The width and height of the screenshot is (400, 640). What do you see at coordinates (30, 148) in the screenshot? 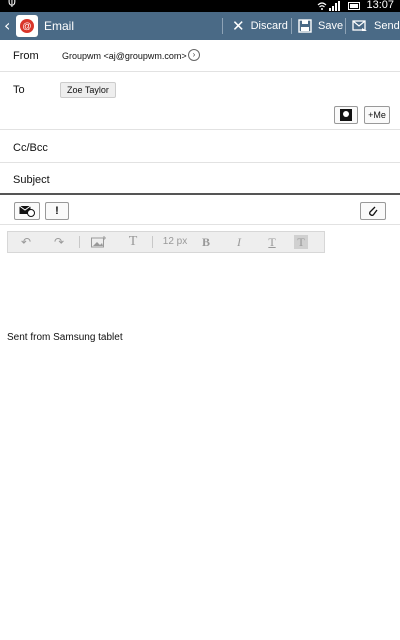
I see `cc-bcc-label: Cc/Bcc` at bounding box center [30, 148].